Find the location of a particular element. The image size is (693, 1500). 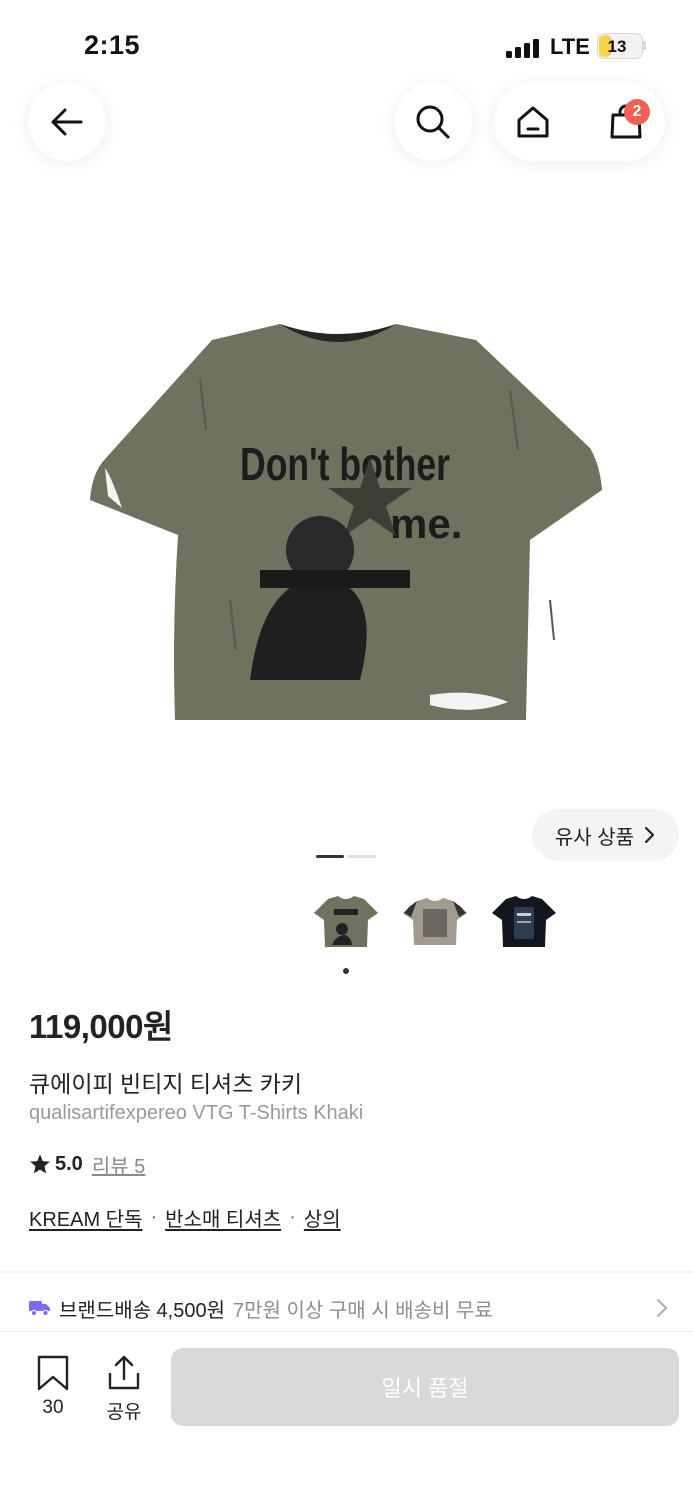

shirt-print-line2: me. is located at coordinates (426, 523).